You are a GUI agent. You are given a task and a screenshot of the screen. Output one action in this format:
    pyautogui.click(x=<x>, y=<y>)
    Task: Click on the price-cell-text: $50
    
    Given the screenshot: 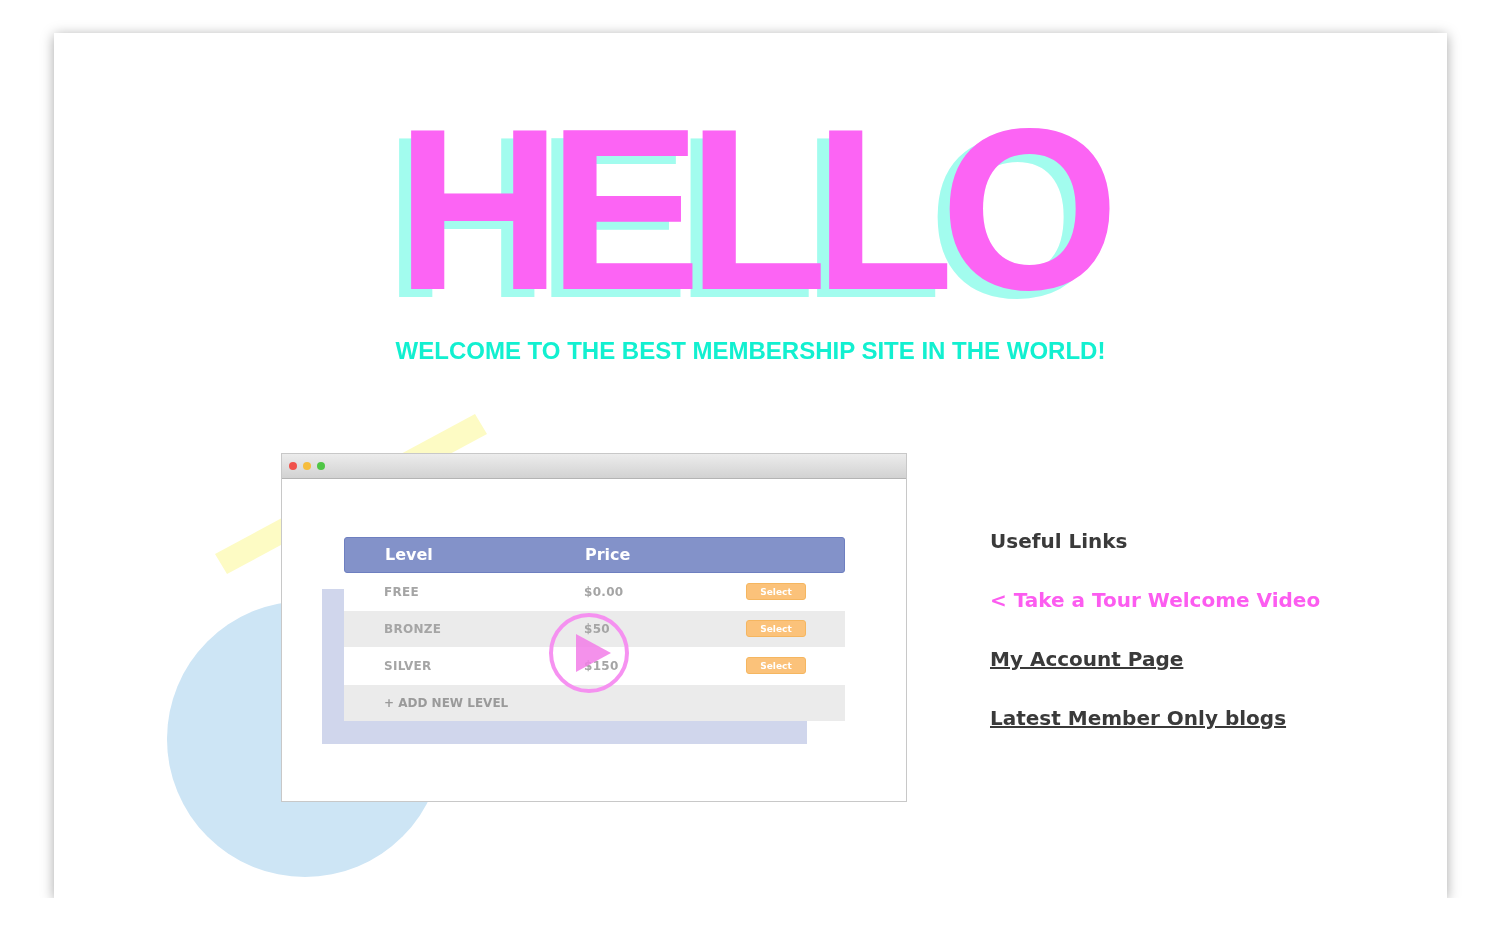 What is the action you would take?
    pyautogui.click(x=597, y=628)
    